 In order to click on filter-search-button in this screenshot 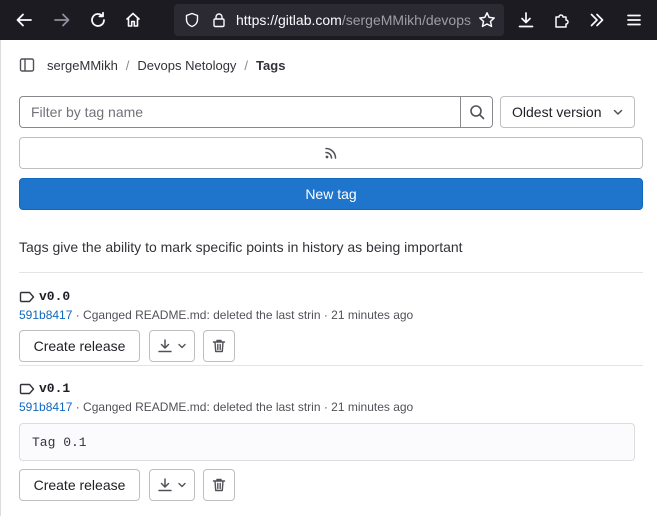, I will do `click(476, 112)`.